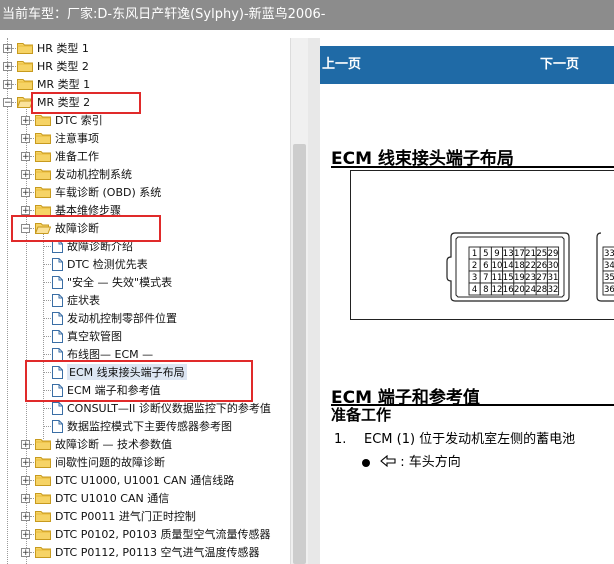 The height and width of the screenshot is (564, 614). What do you see at coordinates (7, 103) in the screenshot?
I see `collapse-icon: −` at bounding box center [7, 103].